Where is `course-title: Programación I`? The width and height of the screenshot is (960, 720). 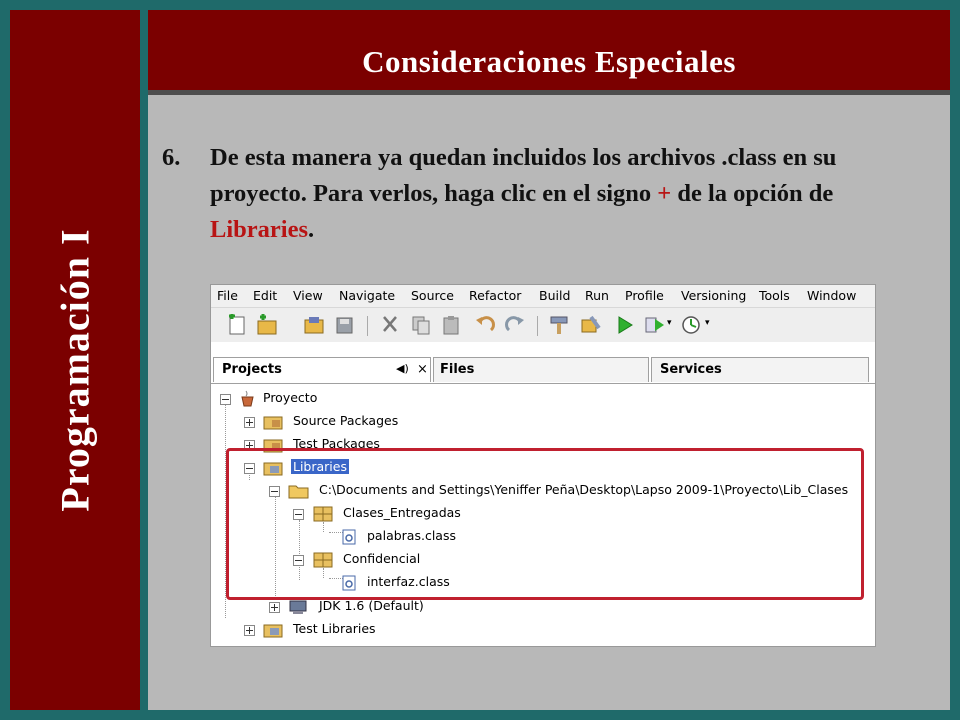
course-title: Programación I is located at coordinates (75, 370).